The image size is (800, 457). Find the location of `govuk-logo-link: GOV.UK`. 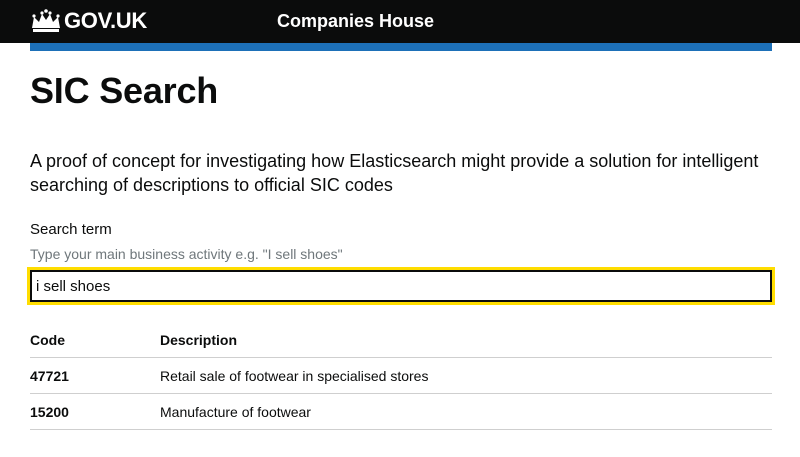

govuk-logo-link: GOV.UK is located at coordinates (88, 21).